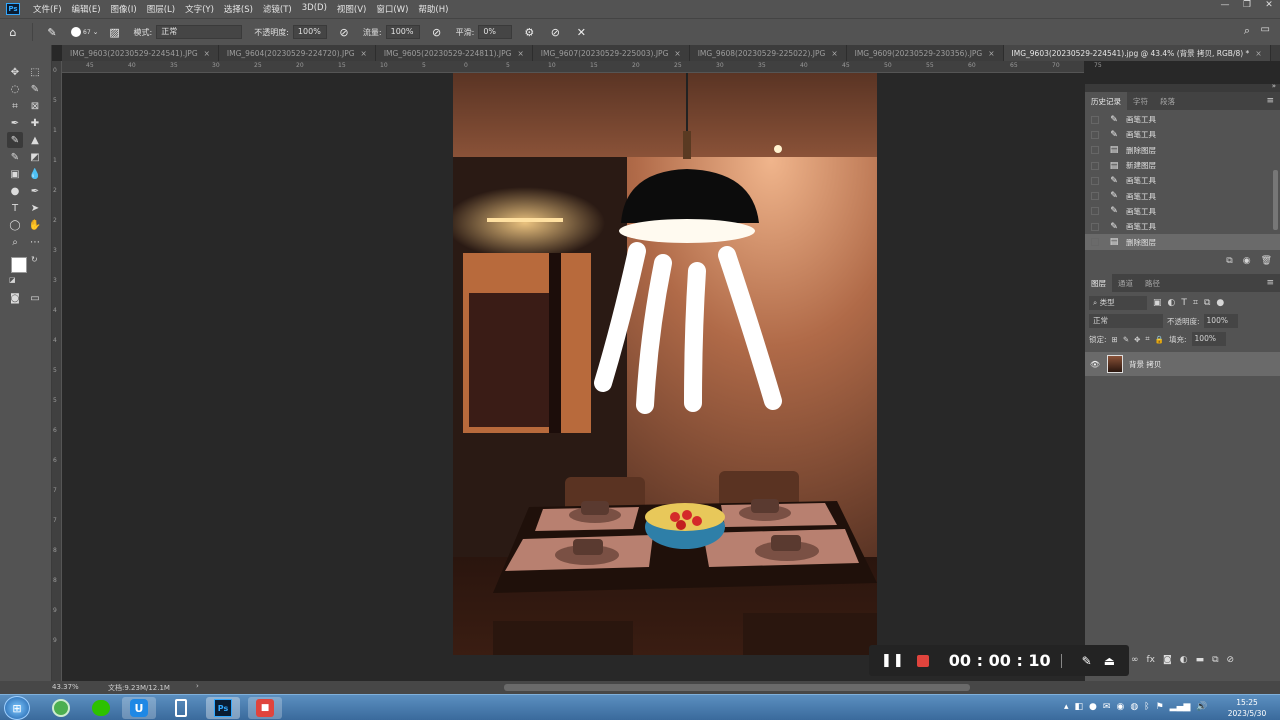 The image size is (1280, 720). What do you see at coordinates (1229, 261) in the screenshot?
I see `new-document-from-state-icon: ⧉` at bounding box center [1229, 261].